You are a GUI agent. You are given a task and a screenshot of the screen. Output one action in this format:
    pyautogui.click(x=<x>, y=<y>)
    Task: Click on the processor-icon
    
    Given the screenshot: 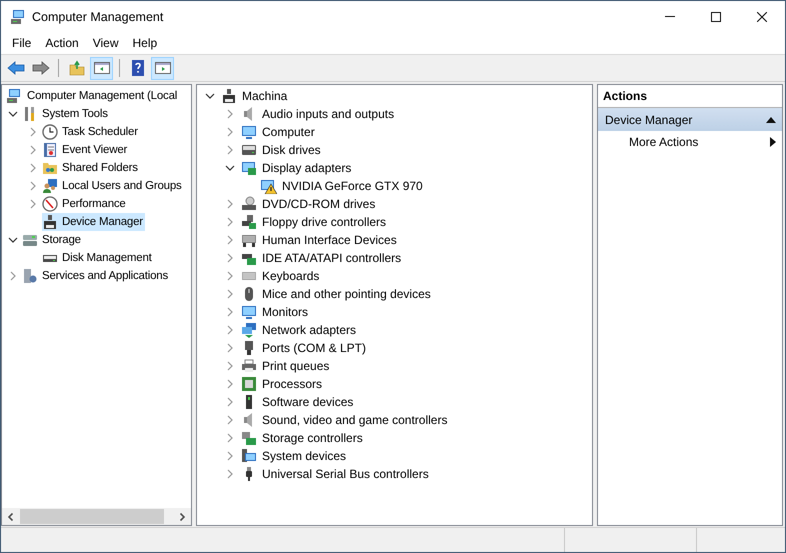 What is the action you would take?
    pyautogui.click(x=249, y=384)
    